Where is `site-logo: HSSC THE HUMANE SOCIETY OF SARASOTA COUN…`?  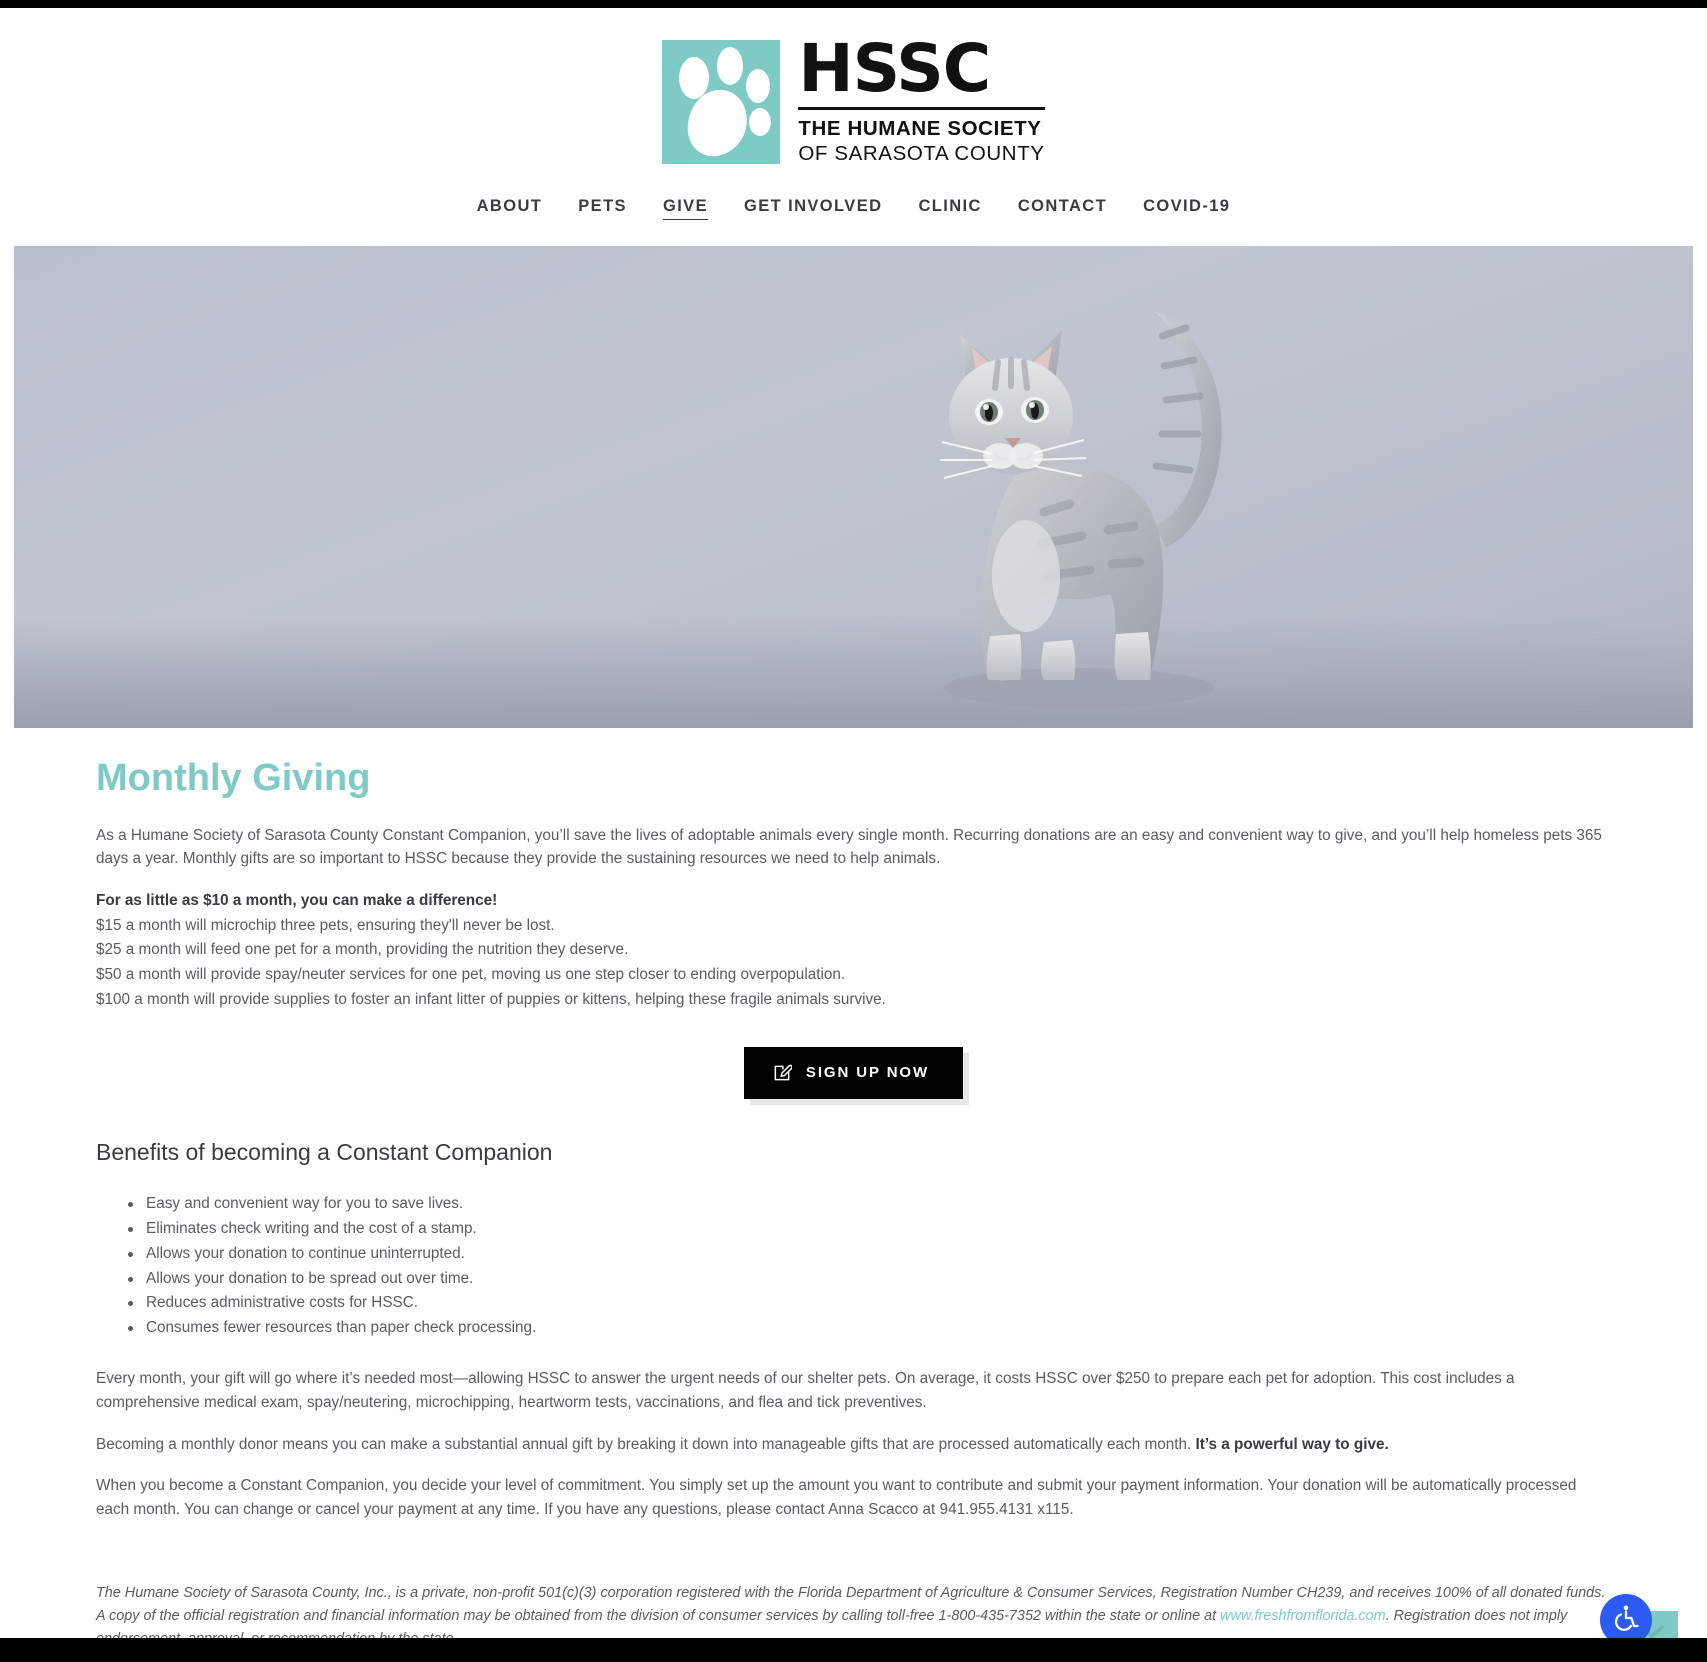 site-logo: HSSC THE HUMANE SOCIETY OF SARASOTA COUN… is located at coordinates (853, 98).